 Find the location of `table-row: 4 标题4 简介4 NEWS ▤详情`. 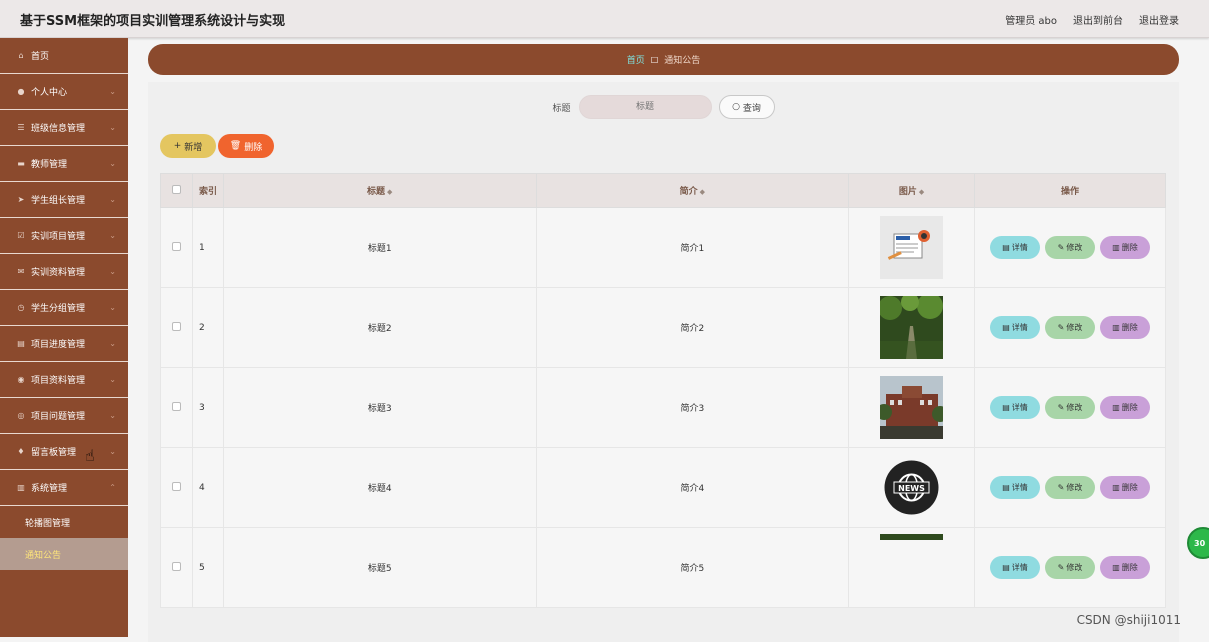

table-row: 4 标题4 简介4 NEWS ▤详情 is located at coordinates (663, 488).